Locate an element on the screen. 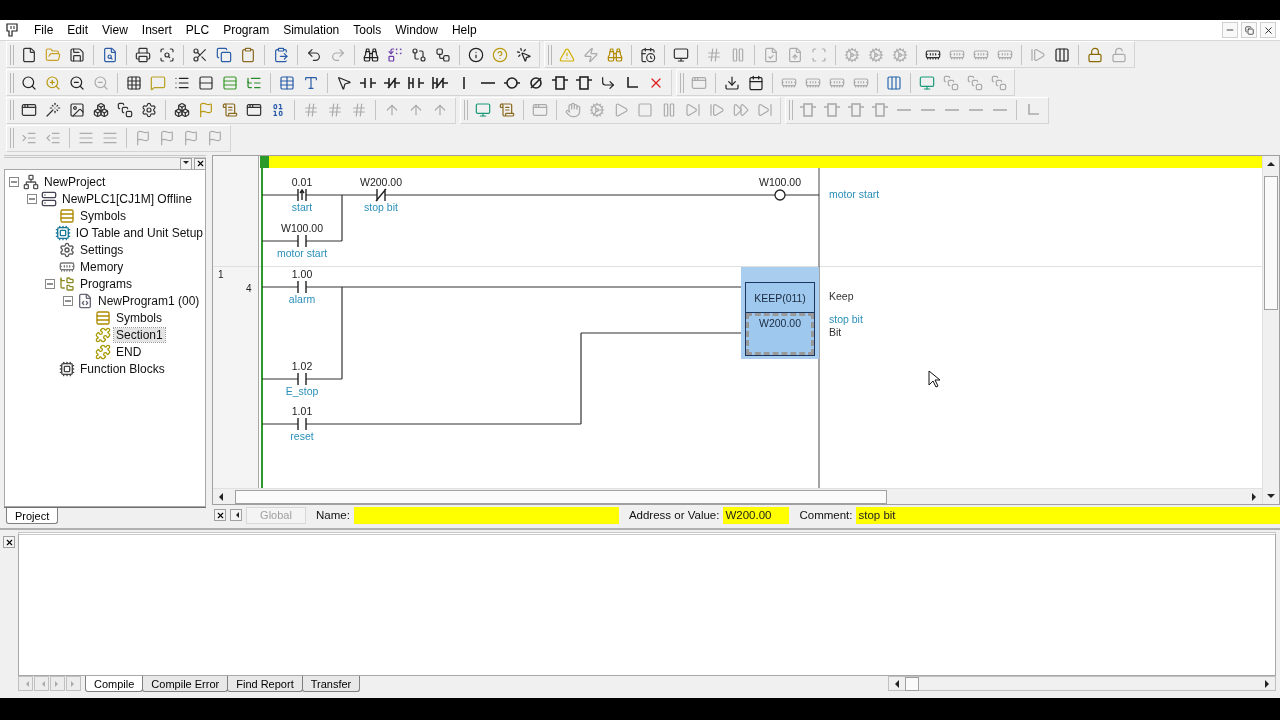  coil-symbol is located at coordinates (780, 195).